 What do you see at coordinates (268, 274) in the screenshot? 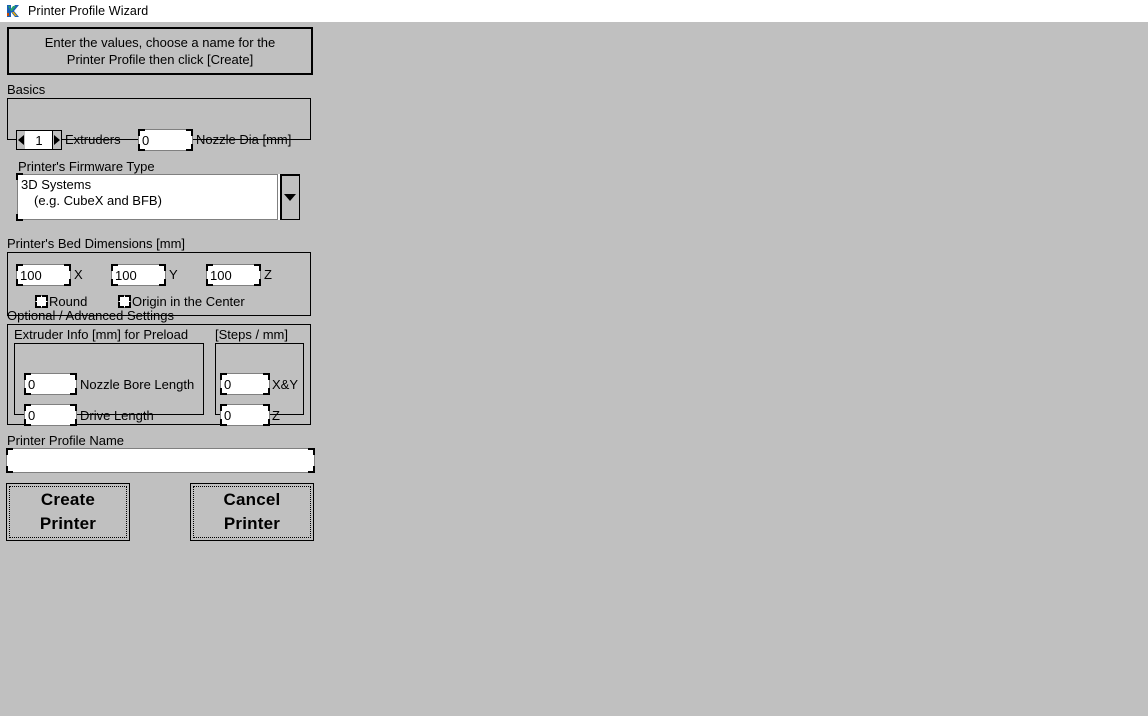
I see `bed-z-label: Z` at bounding box center [268, 274].